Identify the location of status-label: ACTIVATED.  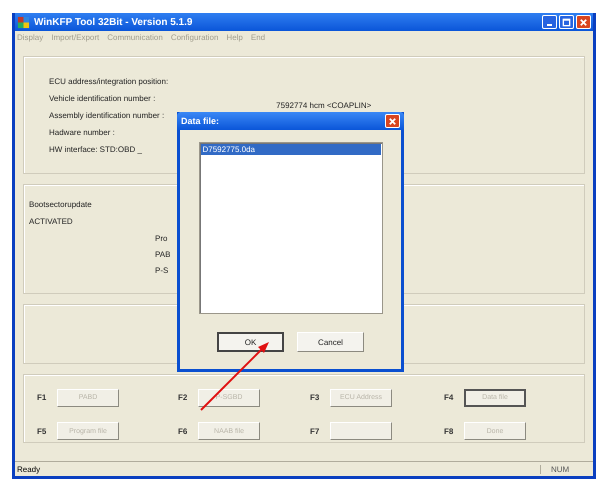
(51, 222).